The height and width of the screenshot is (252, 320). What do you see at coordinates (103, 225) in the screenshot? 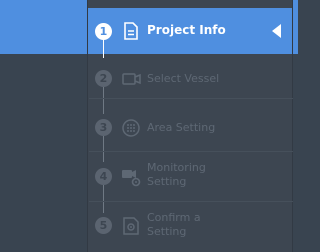
I see `step-number-badge: 5` at bounding box center [103, 225].